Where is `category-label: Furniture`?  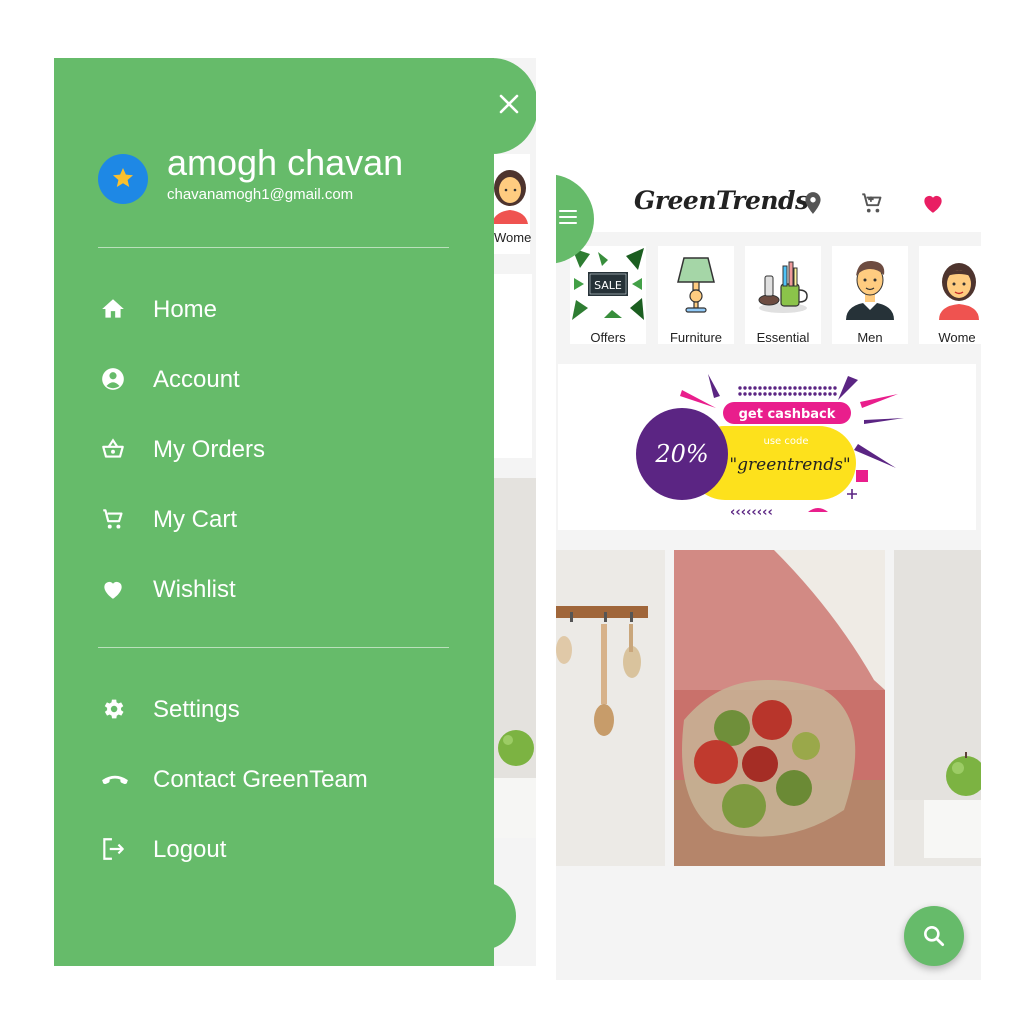
category-label: Furniture is located at coordinates (696, 337).